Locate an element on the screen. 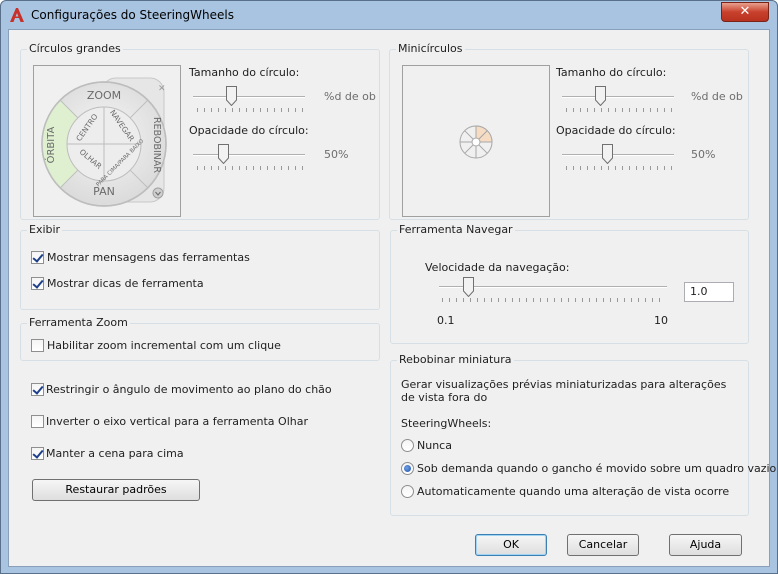 The height and width of the screenshot is (574, 778). mini-opacity-value: 50% is located at coordinates (703, 154).